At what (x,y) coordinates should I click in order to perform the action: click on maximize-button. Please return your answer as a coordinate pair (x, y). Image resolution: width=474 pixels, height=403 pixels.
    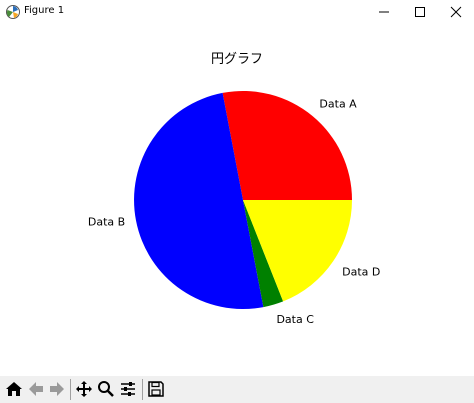
    Looking at the image, I should click on (420, 12).